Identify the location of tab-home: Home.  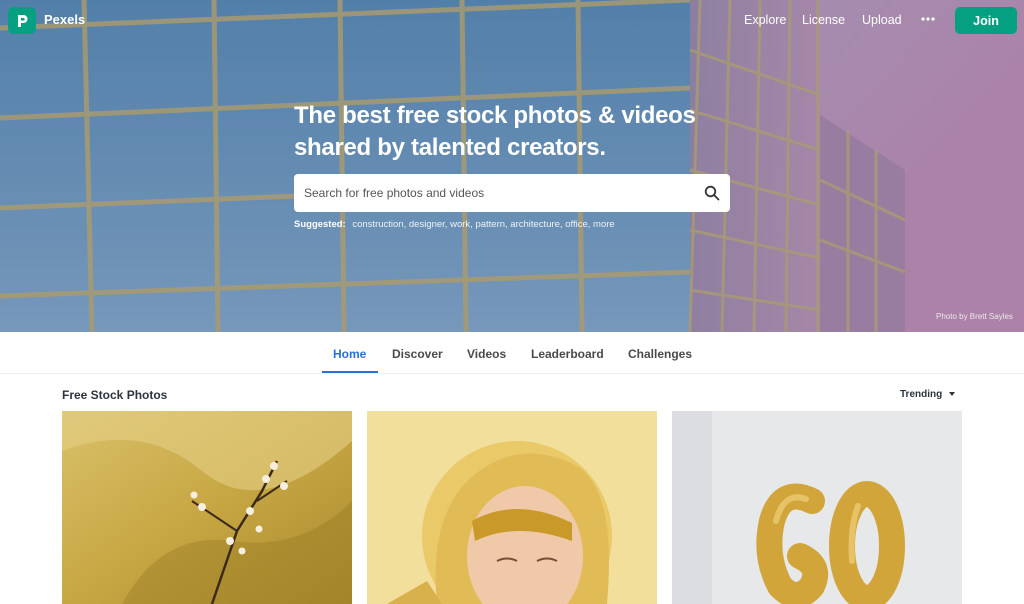
(349, 354).